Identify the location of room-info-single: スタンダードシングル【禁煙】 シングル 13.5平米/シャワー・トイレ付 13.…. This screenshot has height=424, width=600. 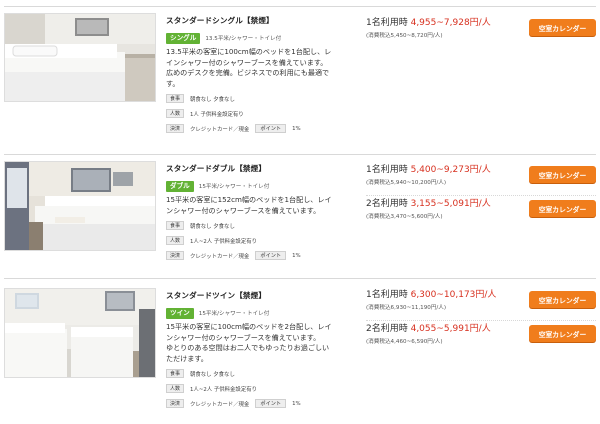
(262, 74).